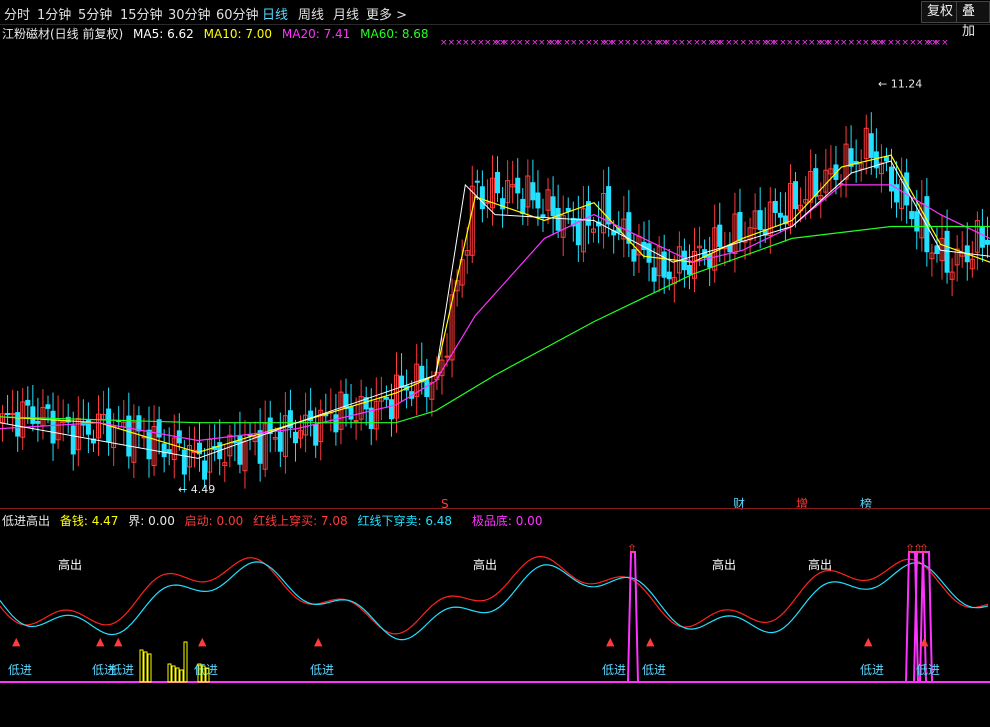 Image resolution: width=990 pixels, height=727 pixels. What do you see at coordinates (940, 12) in the screenshot?
I see `adjust-button: 复权` at bounding box center [940, 12].